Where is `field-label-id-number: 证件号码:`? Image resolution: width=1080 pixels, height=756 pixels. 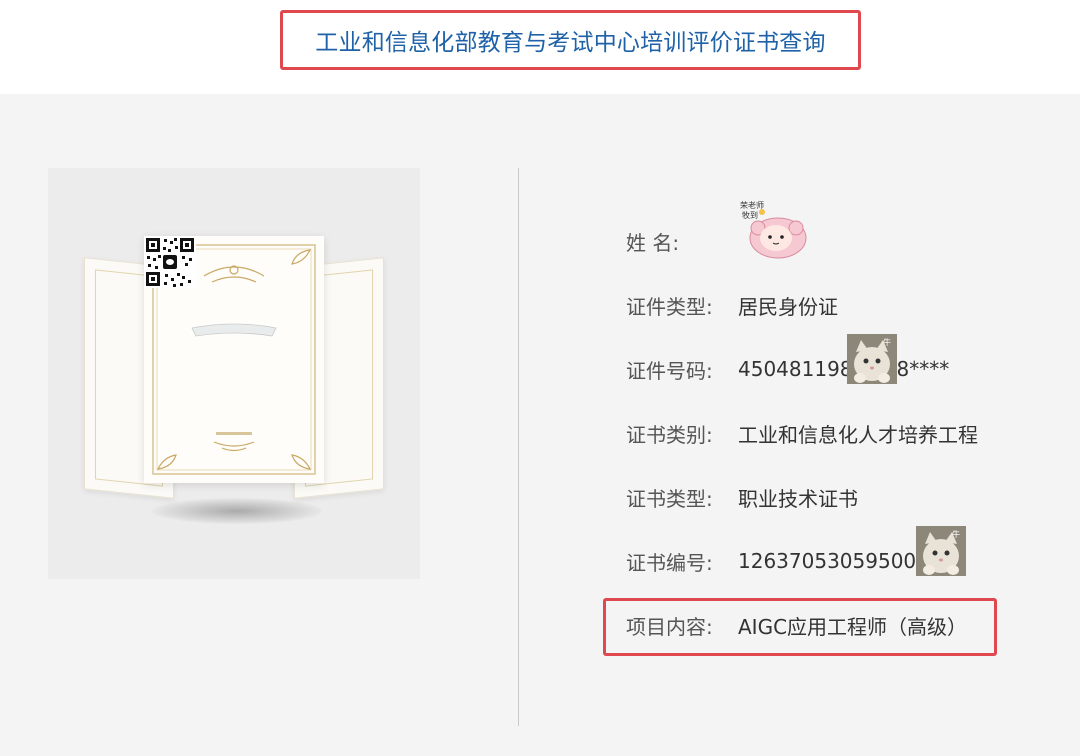
field-label-id-number: 证件号码: is located at coordinates (669, 370).